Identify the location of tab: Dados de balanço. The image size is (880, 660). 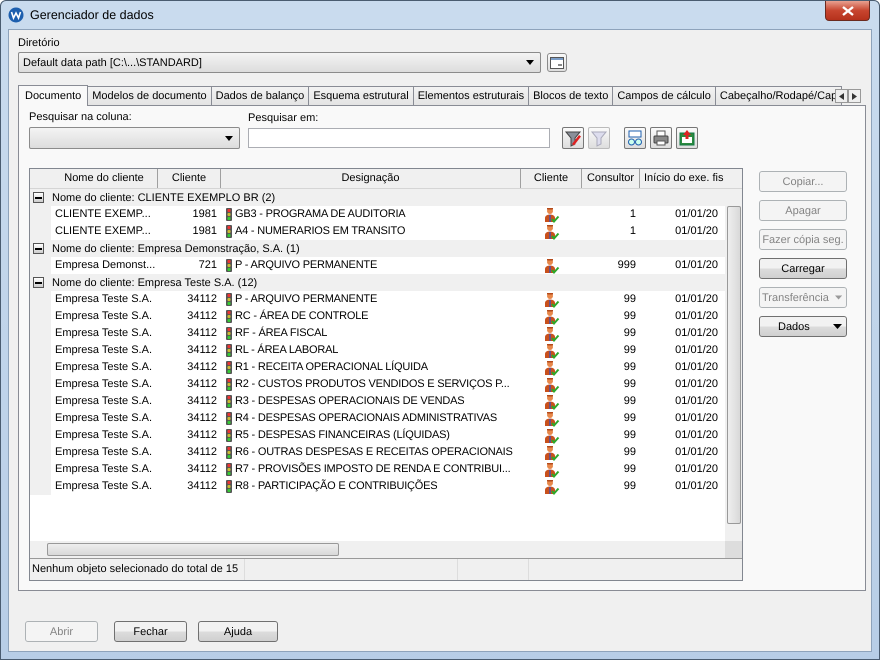
(260, 95).